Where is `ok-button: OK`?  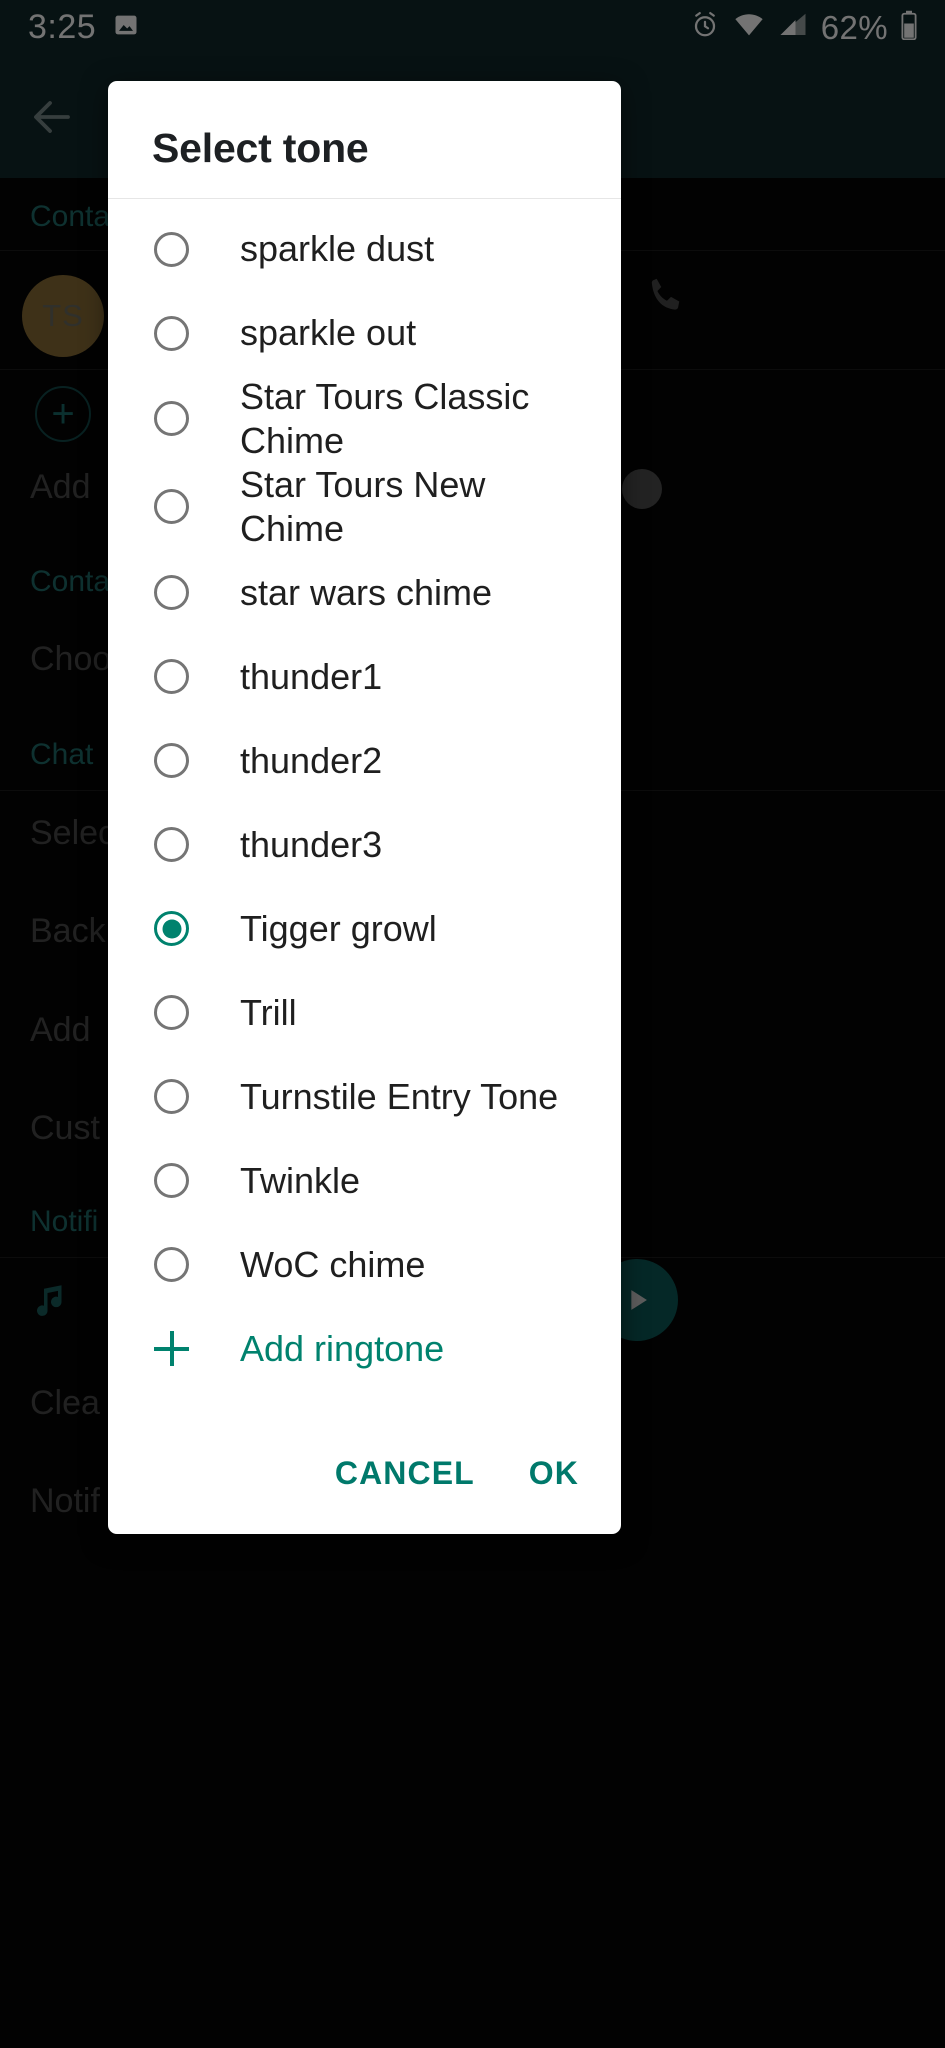 ok-button: OK is located at coordinates (554, 1473).